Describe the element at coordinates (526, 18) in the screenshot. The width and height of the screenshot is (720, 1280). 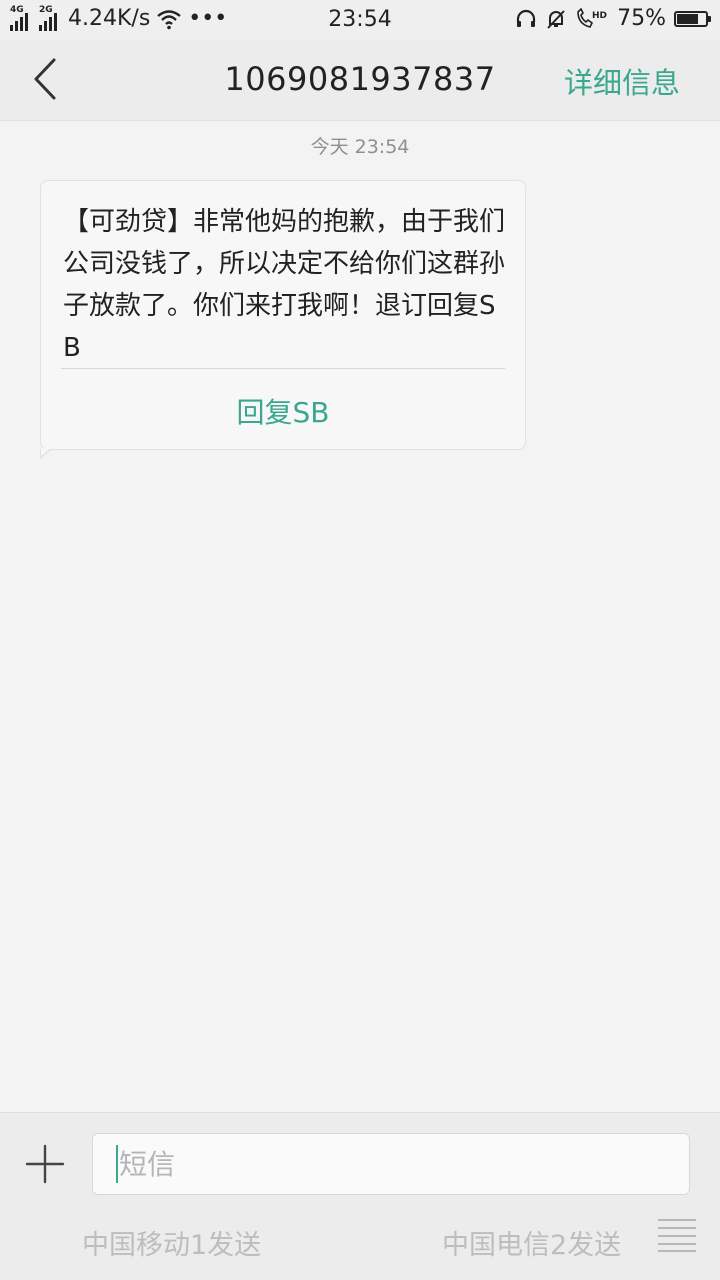
I see `headphones-icon` at that location.